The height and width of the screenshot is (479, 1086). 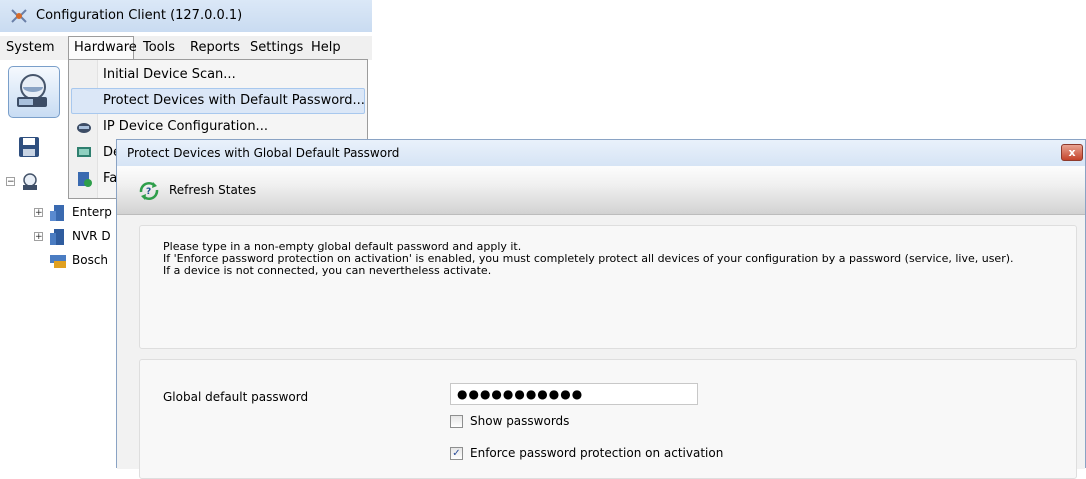 I want to click on tree-item-enterprise: + Enterp, so click(x=66, y=213).